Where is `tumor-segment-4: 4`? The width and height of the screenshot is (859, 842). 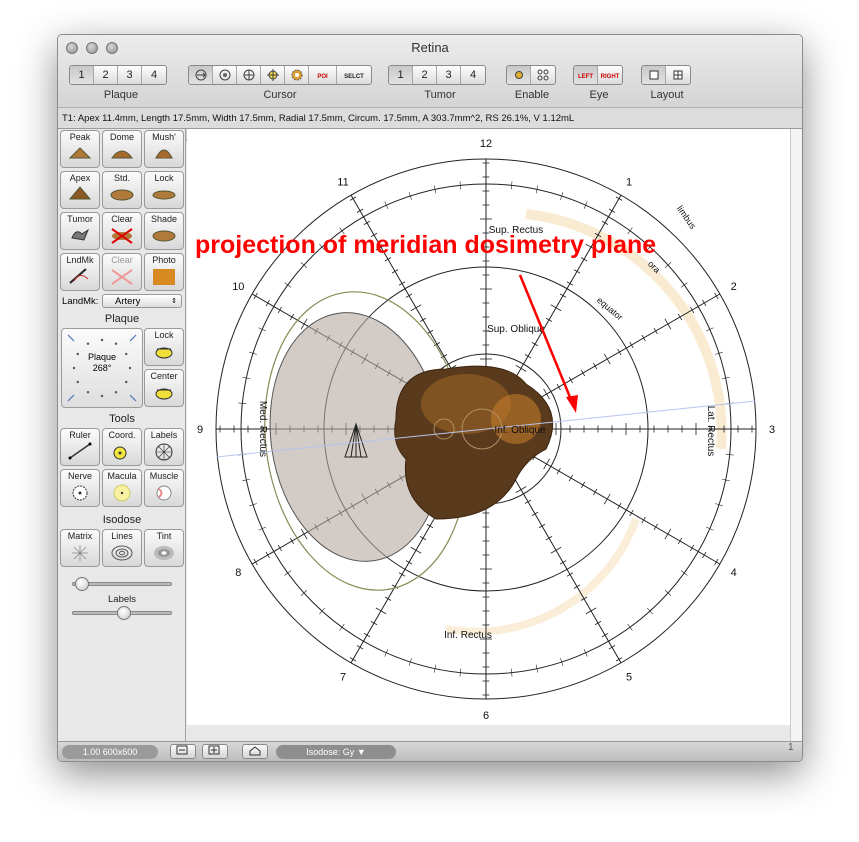 tumor-segment-4: 4 is located at coordinates (473, 75).